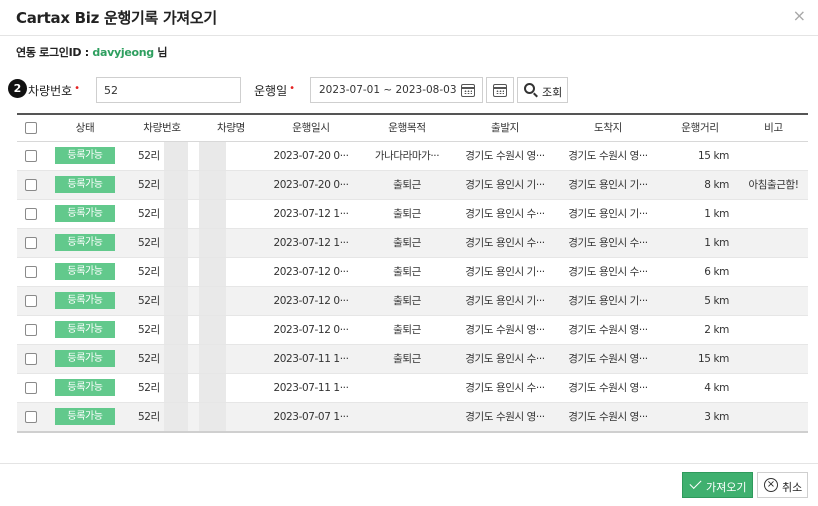 The width and height of the screenshot is (818, 506). What do you see at coordinates (311, 359) in the screenshot?
I see `datetime-cell: 2023-07-11 1···` at bounding box center [311, 359].